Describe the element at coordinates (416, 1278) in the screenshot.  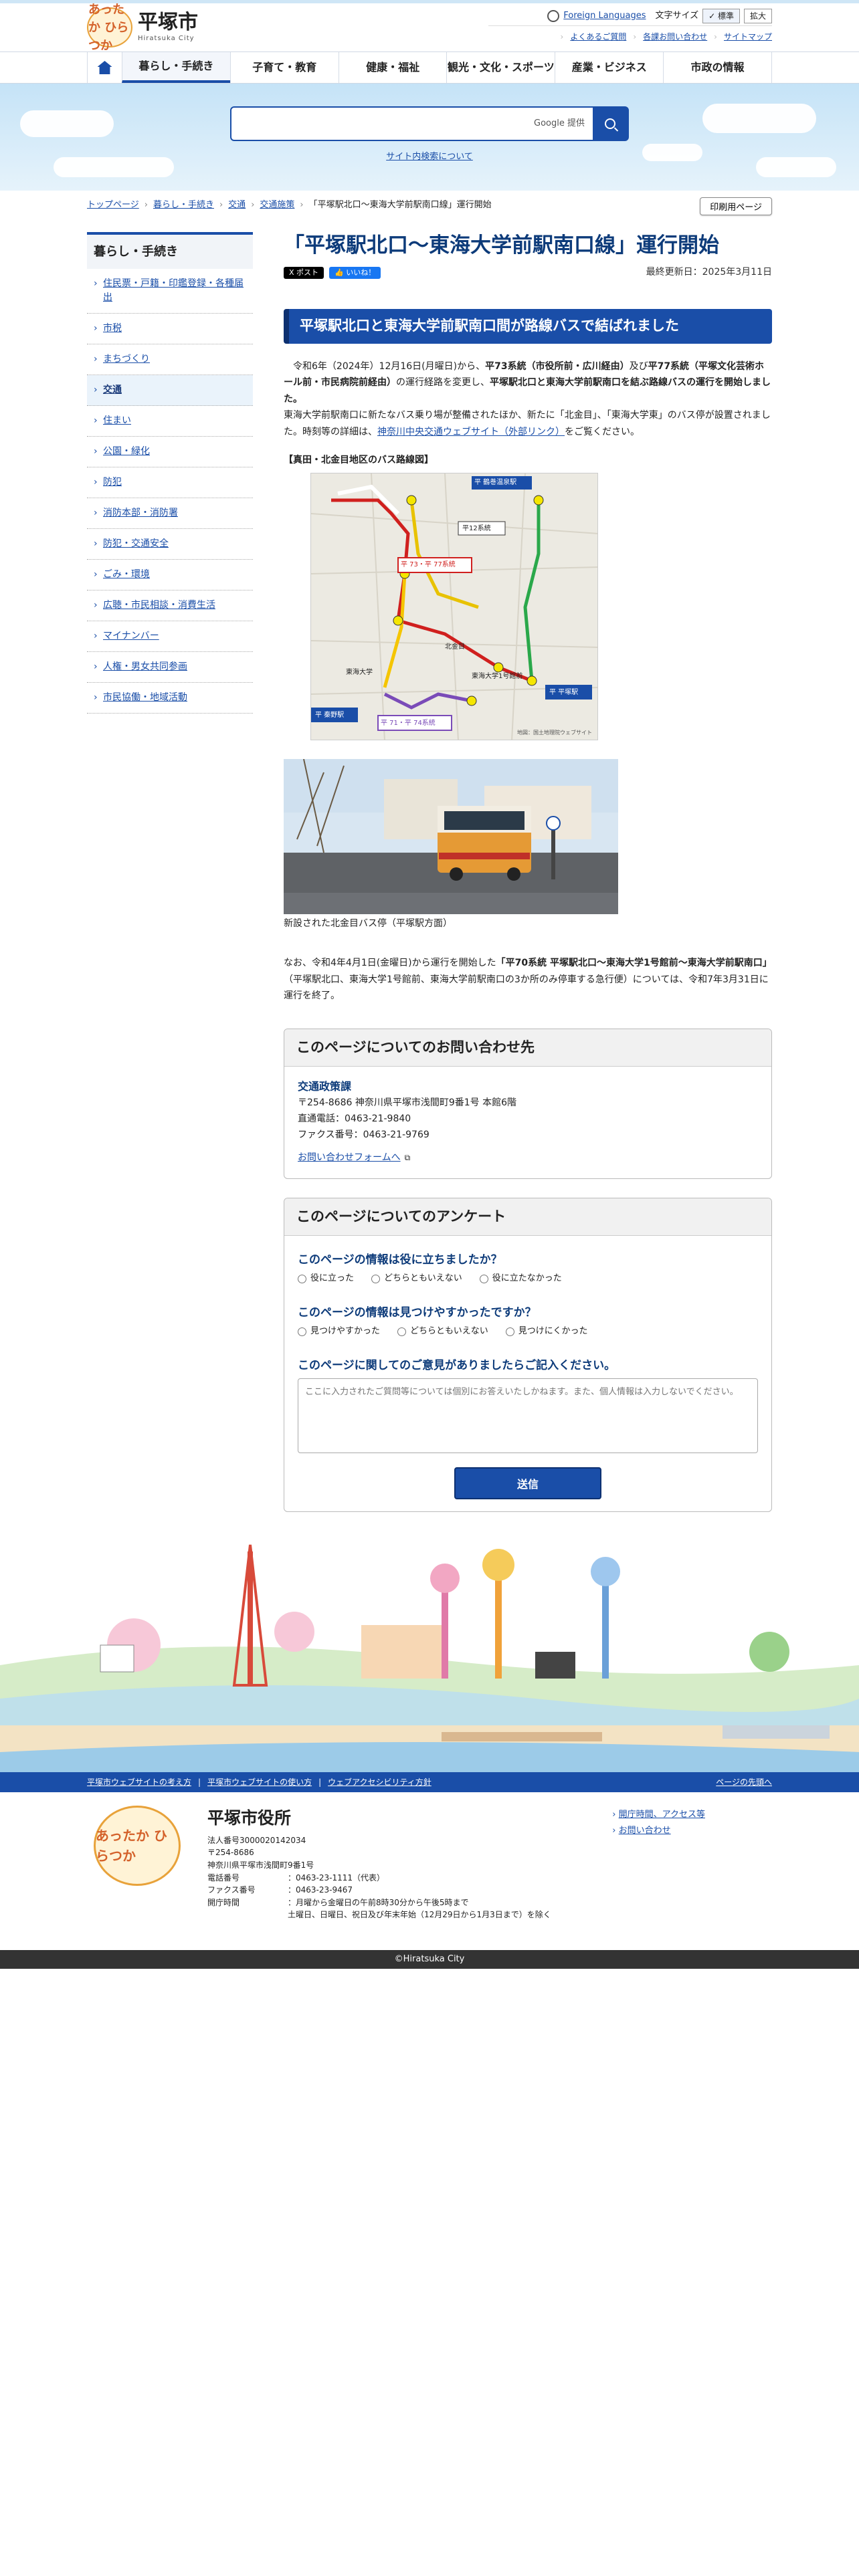
I see `q1-option: どちらともいえない` at that location.